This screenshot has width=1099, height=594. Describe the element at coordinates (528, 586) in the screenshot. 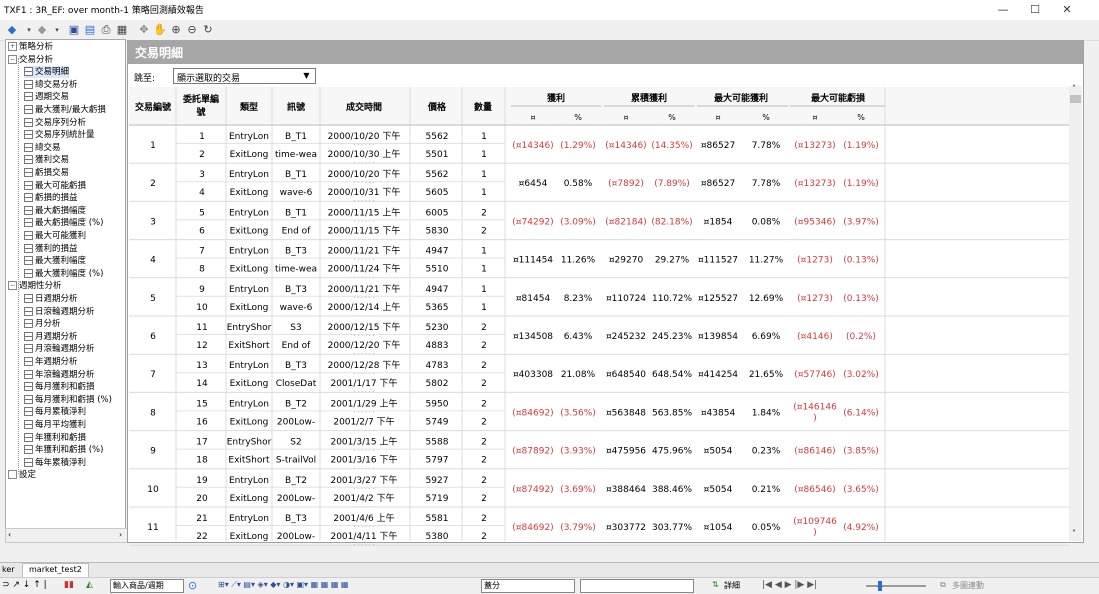

I see `field-select: 蓋分` at that location.